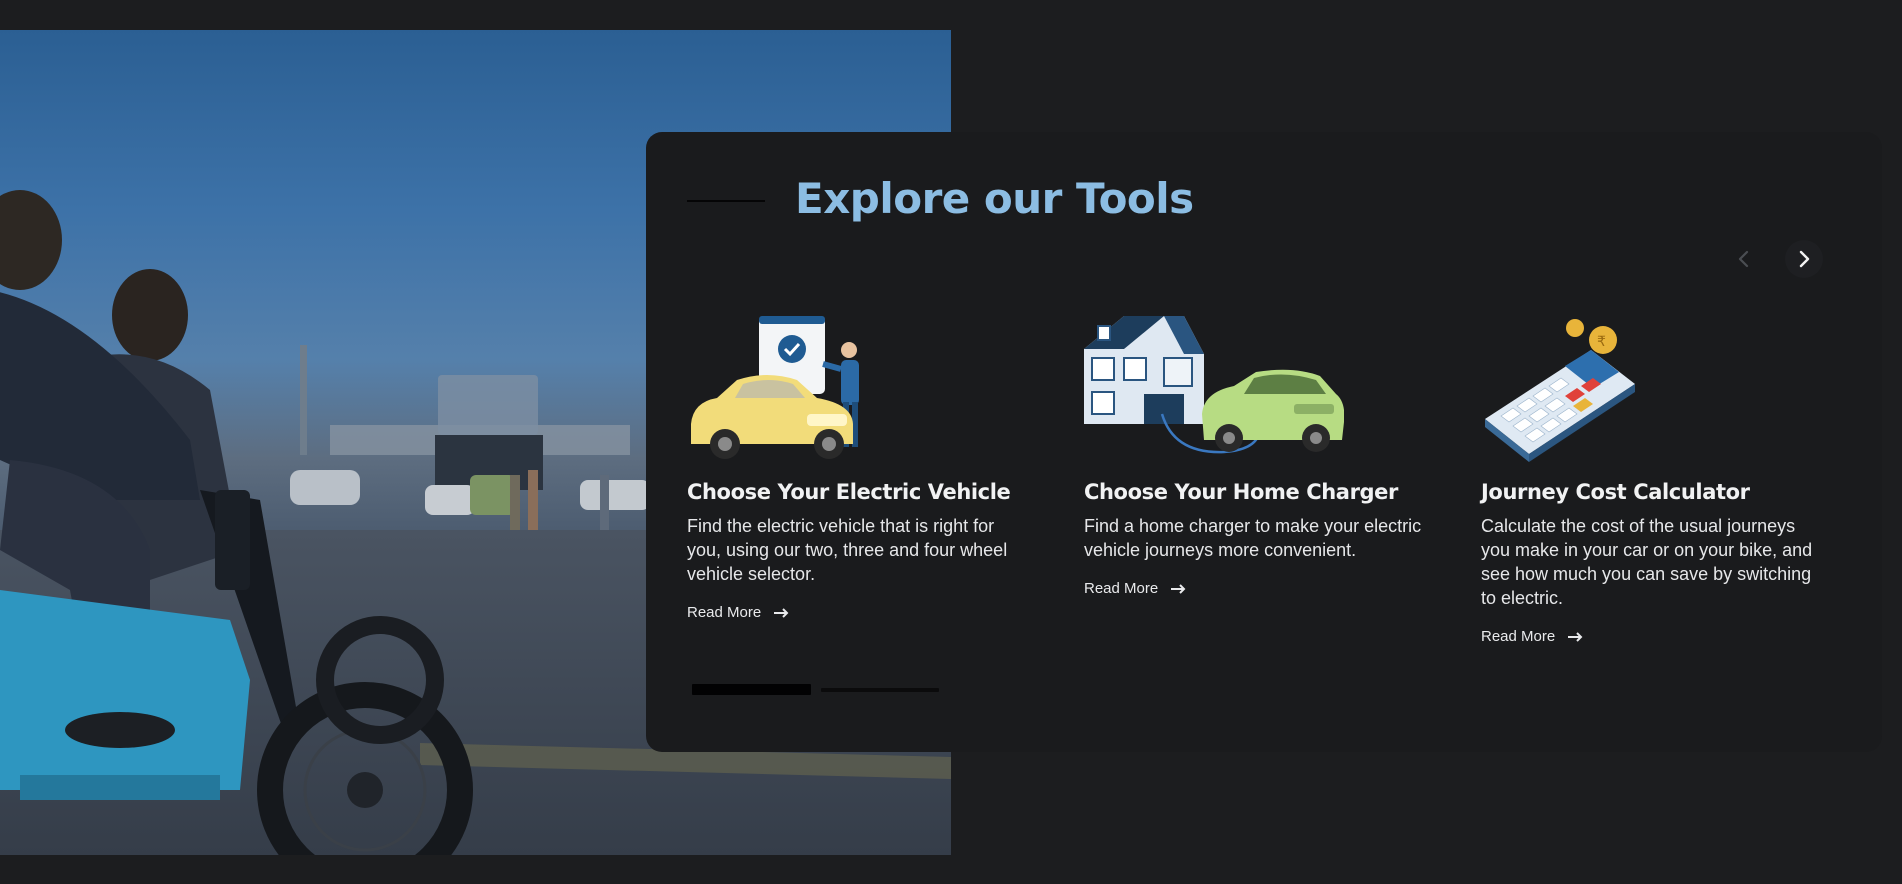 The height and width of the screenshot is (884, 1902). Describe the element at coordinates (726, 201) in the screenshot. I see `title-rule` at that location.